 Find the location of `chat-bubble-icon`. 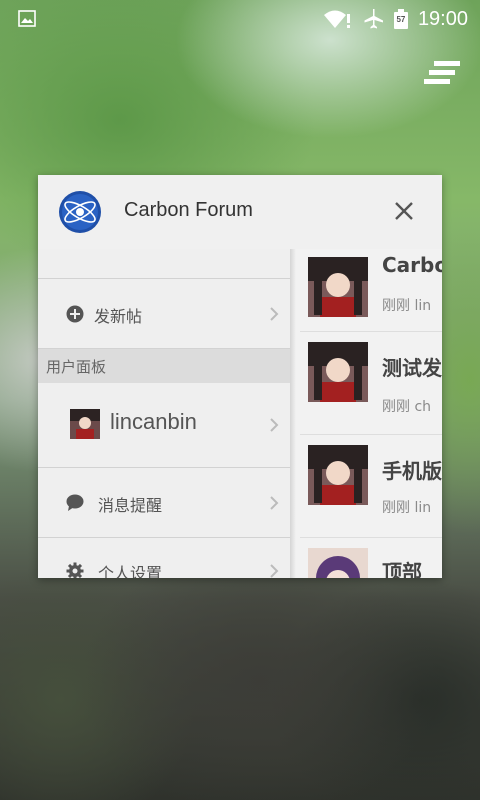

chat-bubble-icon is located at coordinates (75, 502).